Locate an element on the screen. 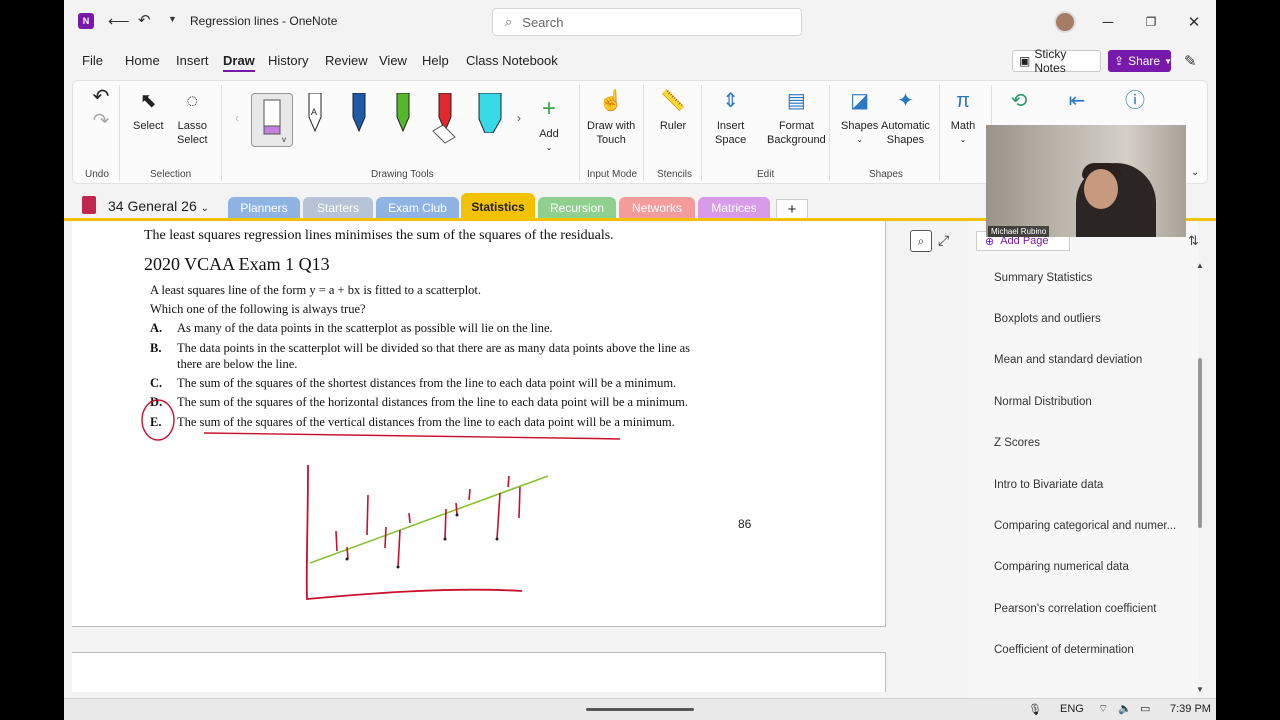 This screenshot has width=1280, height=720. pen-blue-icon is located at coordinates (359, 113).